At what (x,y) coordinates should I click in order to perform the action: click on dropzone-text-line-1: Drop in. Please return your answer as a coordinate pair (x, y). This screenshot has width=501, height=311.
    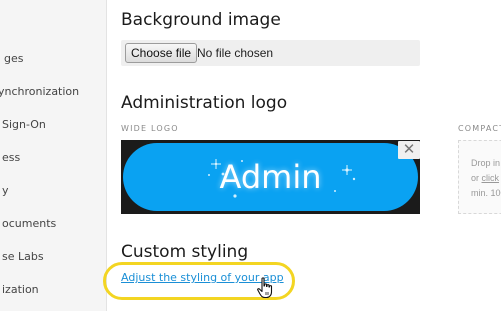
    Looking at the image, I should click on (486, 163).